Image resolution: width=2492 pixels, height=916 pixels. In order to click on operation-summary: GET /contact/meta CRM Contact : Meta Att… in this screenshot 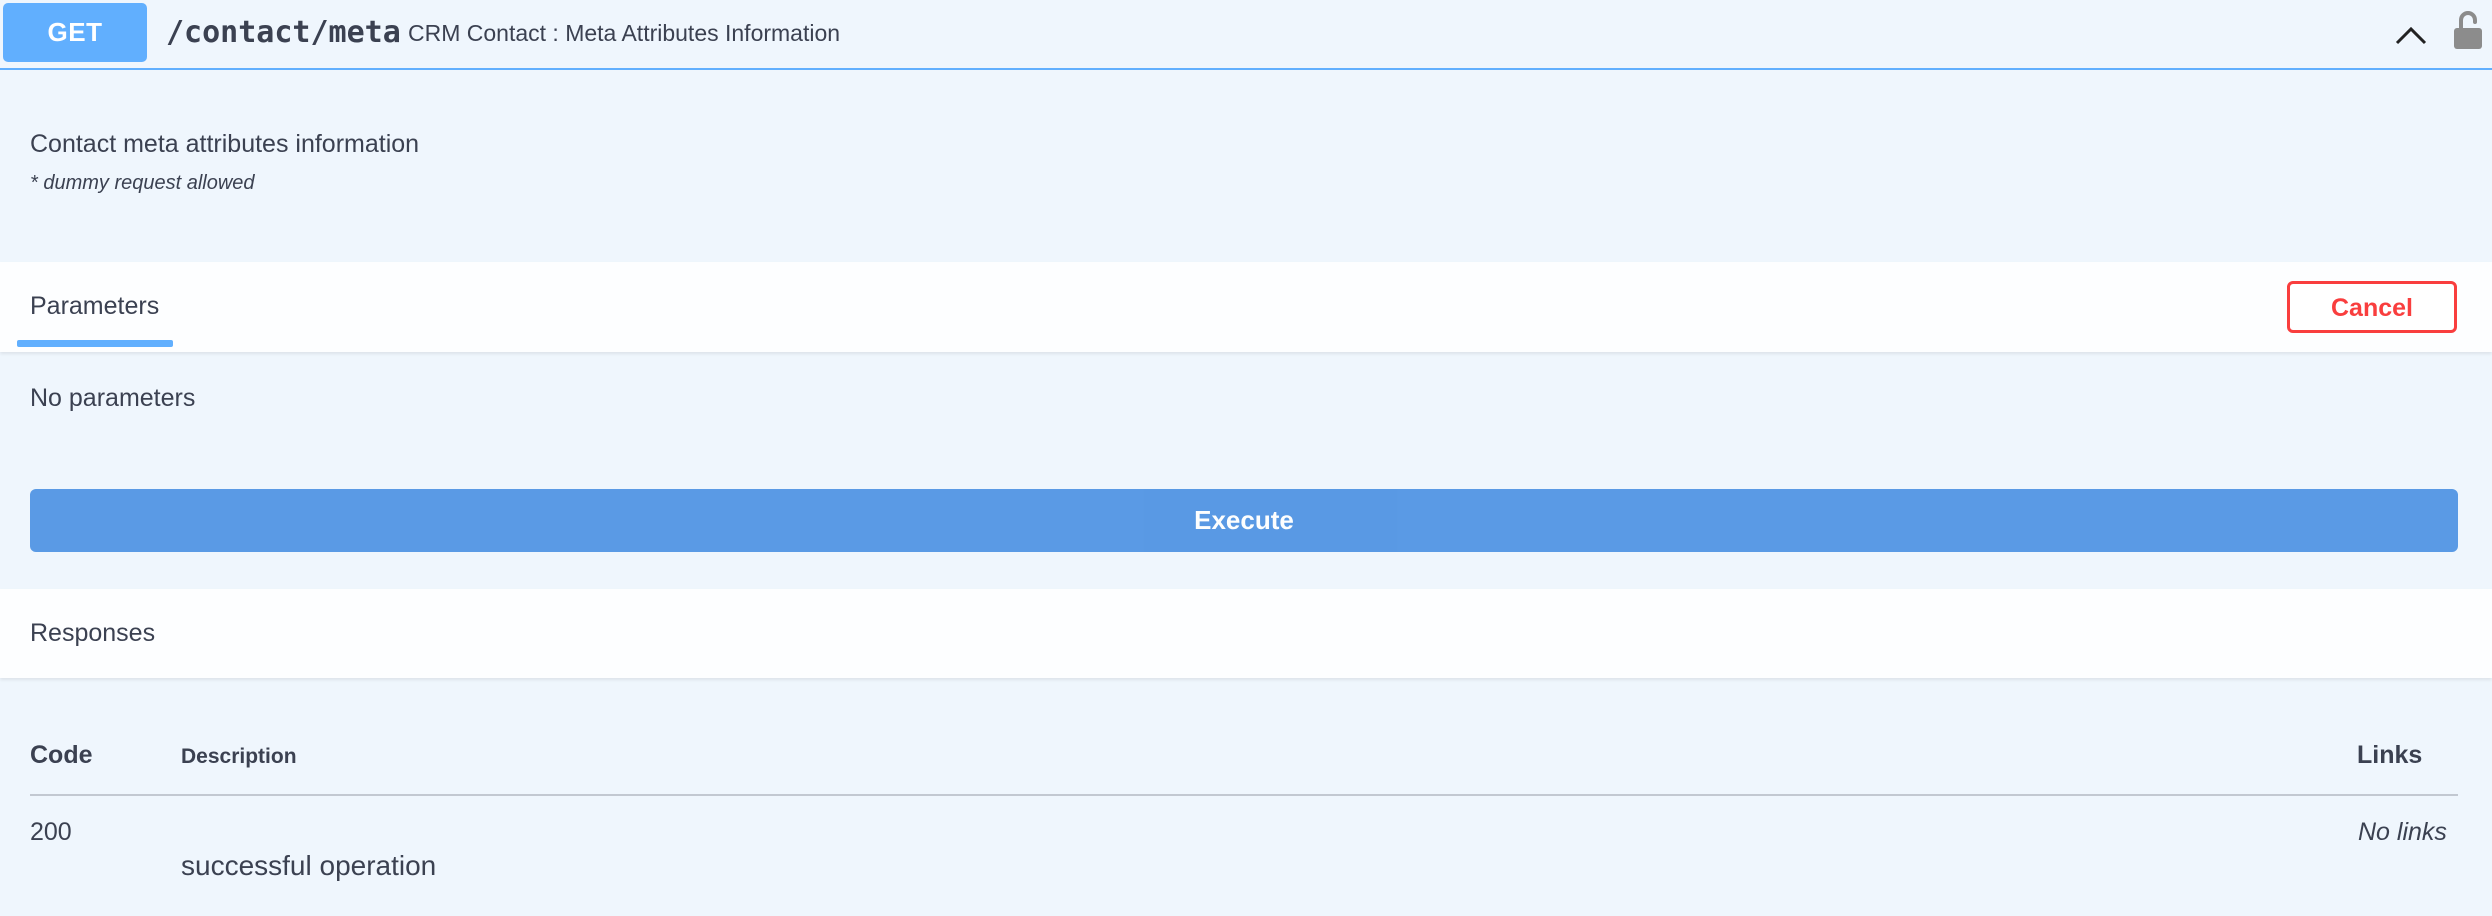, I will do `click(1246, 35)`.